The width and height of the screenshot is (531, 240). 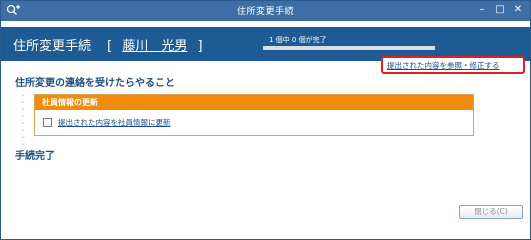 I want to click on employee-name-link: 藤川 光男, so click(x=154, y=46).